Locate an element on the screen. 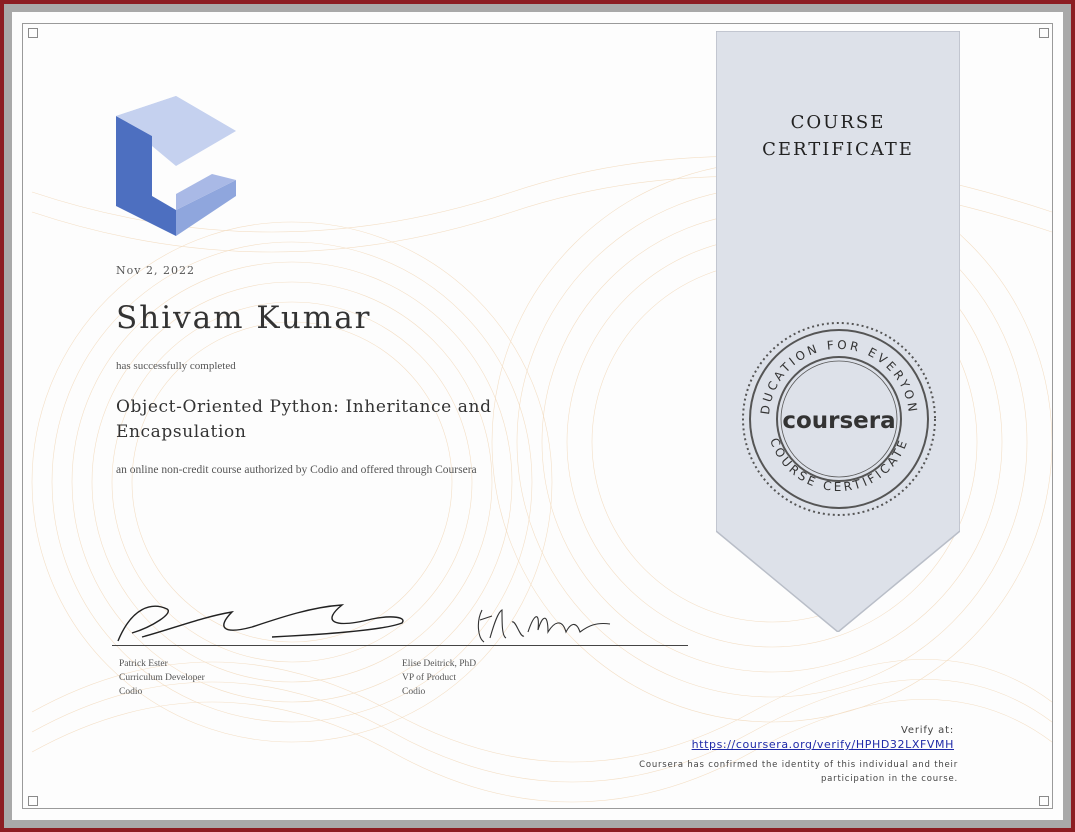 The width and height of the screenshot is (1075, 832). verify-note-line2: participation in the course. is located at coordinates (889, 779).